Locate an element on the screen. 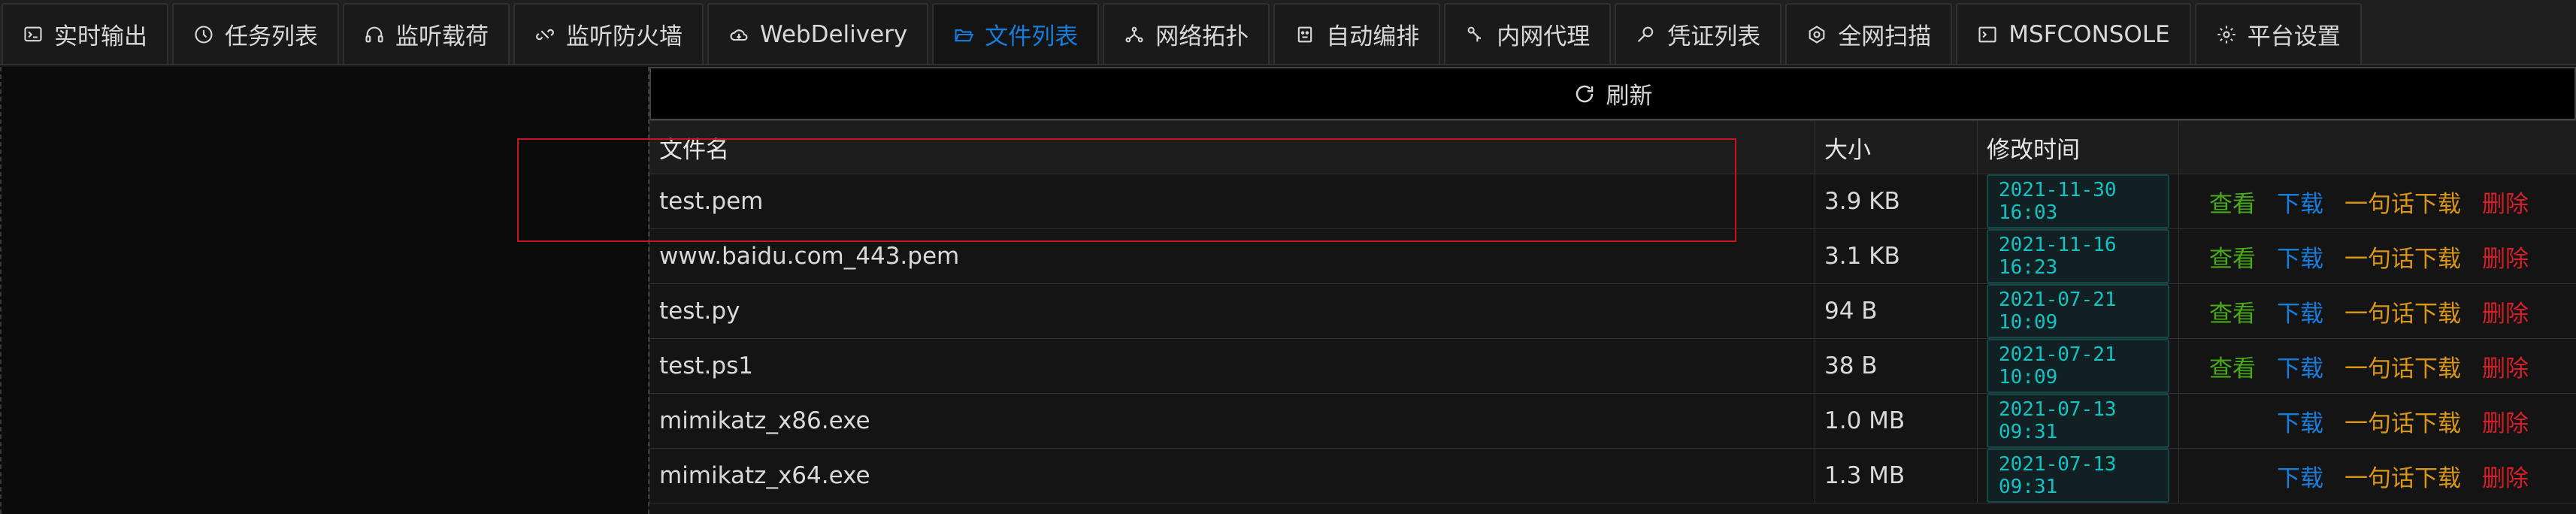 The width and height of the screenshot is (2576, 514). file-time-cell: 2021-11-16 16:23 is located at coordinates (2078, 256).